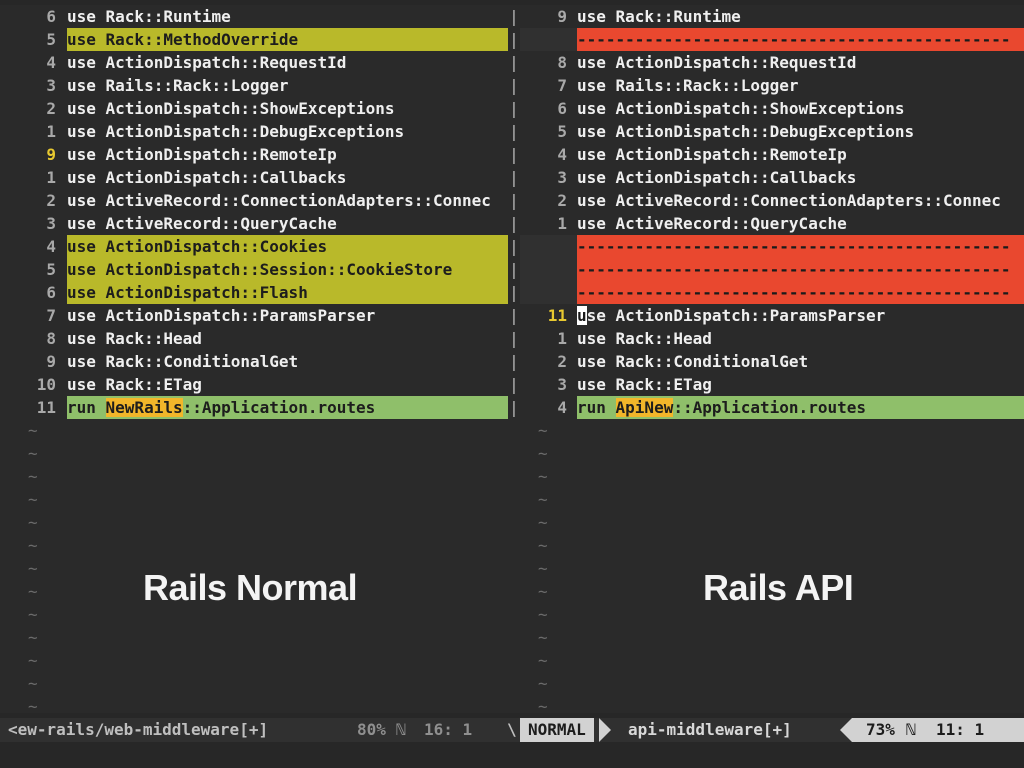 The height and width of the screenshot is (768, 1024). I want to click on code-line: 3 use Rails::Rack::Logger, so click(254, 85).